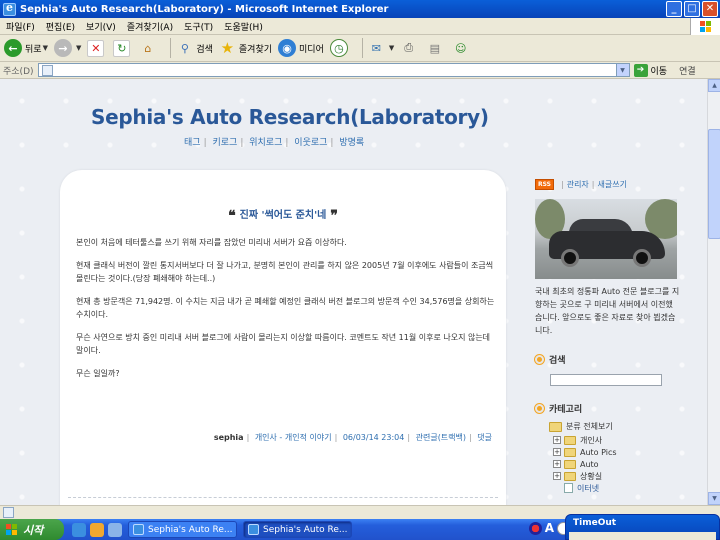 Image resolution: width=720 pixels, height=540 pixels. I want to click on toolbar-separator, so click(171, 48).